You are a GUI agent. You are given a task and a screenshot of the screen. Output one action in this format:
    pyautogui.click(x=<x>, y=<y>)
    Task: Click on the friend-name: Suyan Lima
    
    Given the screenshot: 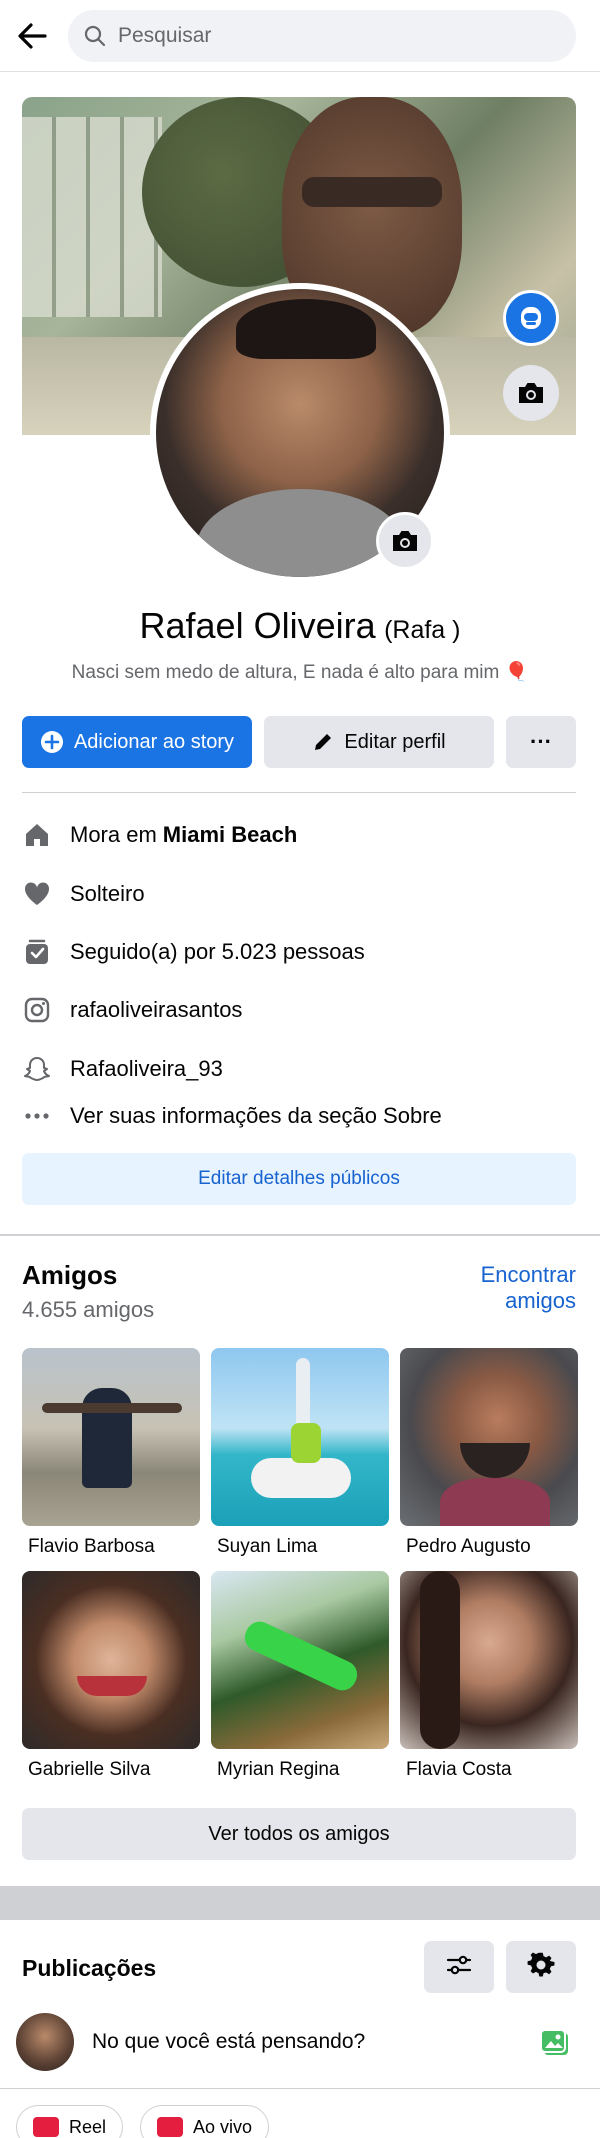 What is the action you would take?
    pyautogui.click(x=303, y=1547)
    